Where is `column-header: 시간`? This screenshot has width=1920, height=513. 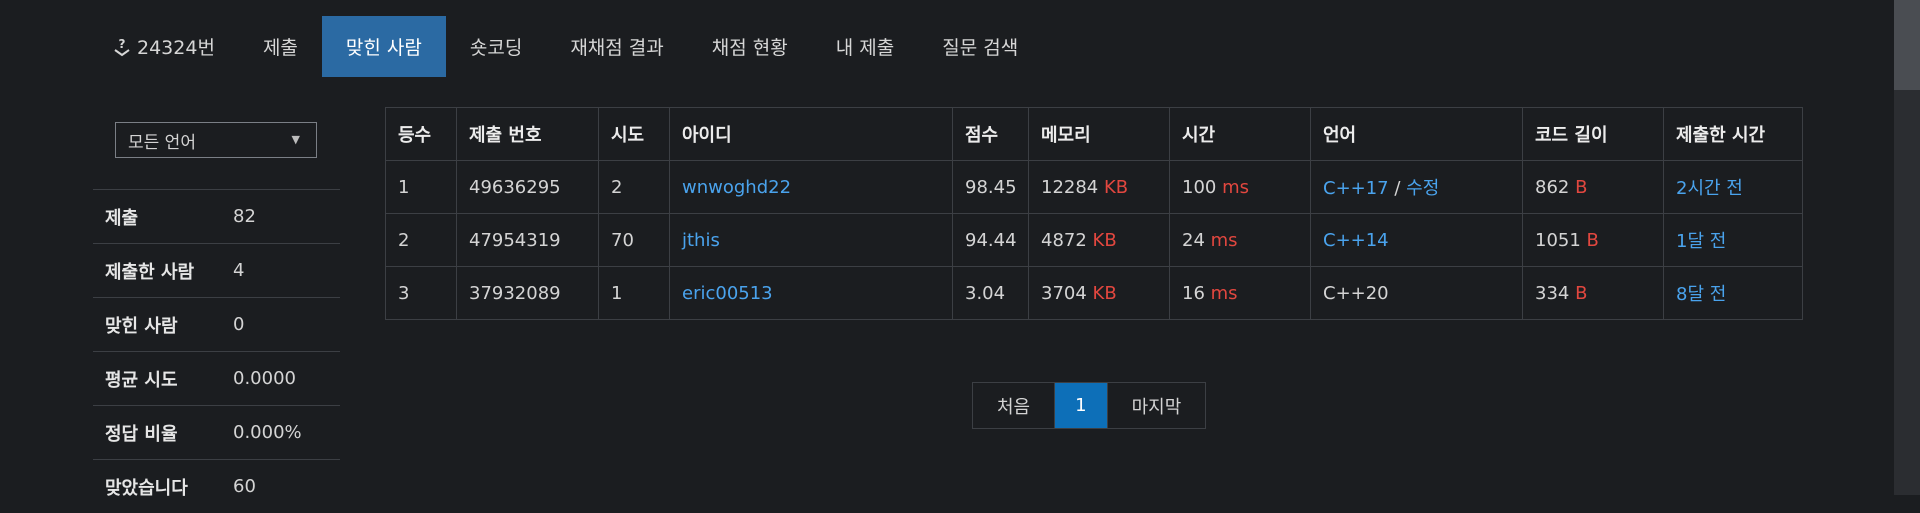 column-header: 시간 is located at coordinates (1240, 134).